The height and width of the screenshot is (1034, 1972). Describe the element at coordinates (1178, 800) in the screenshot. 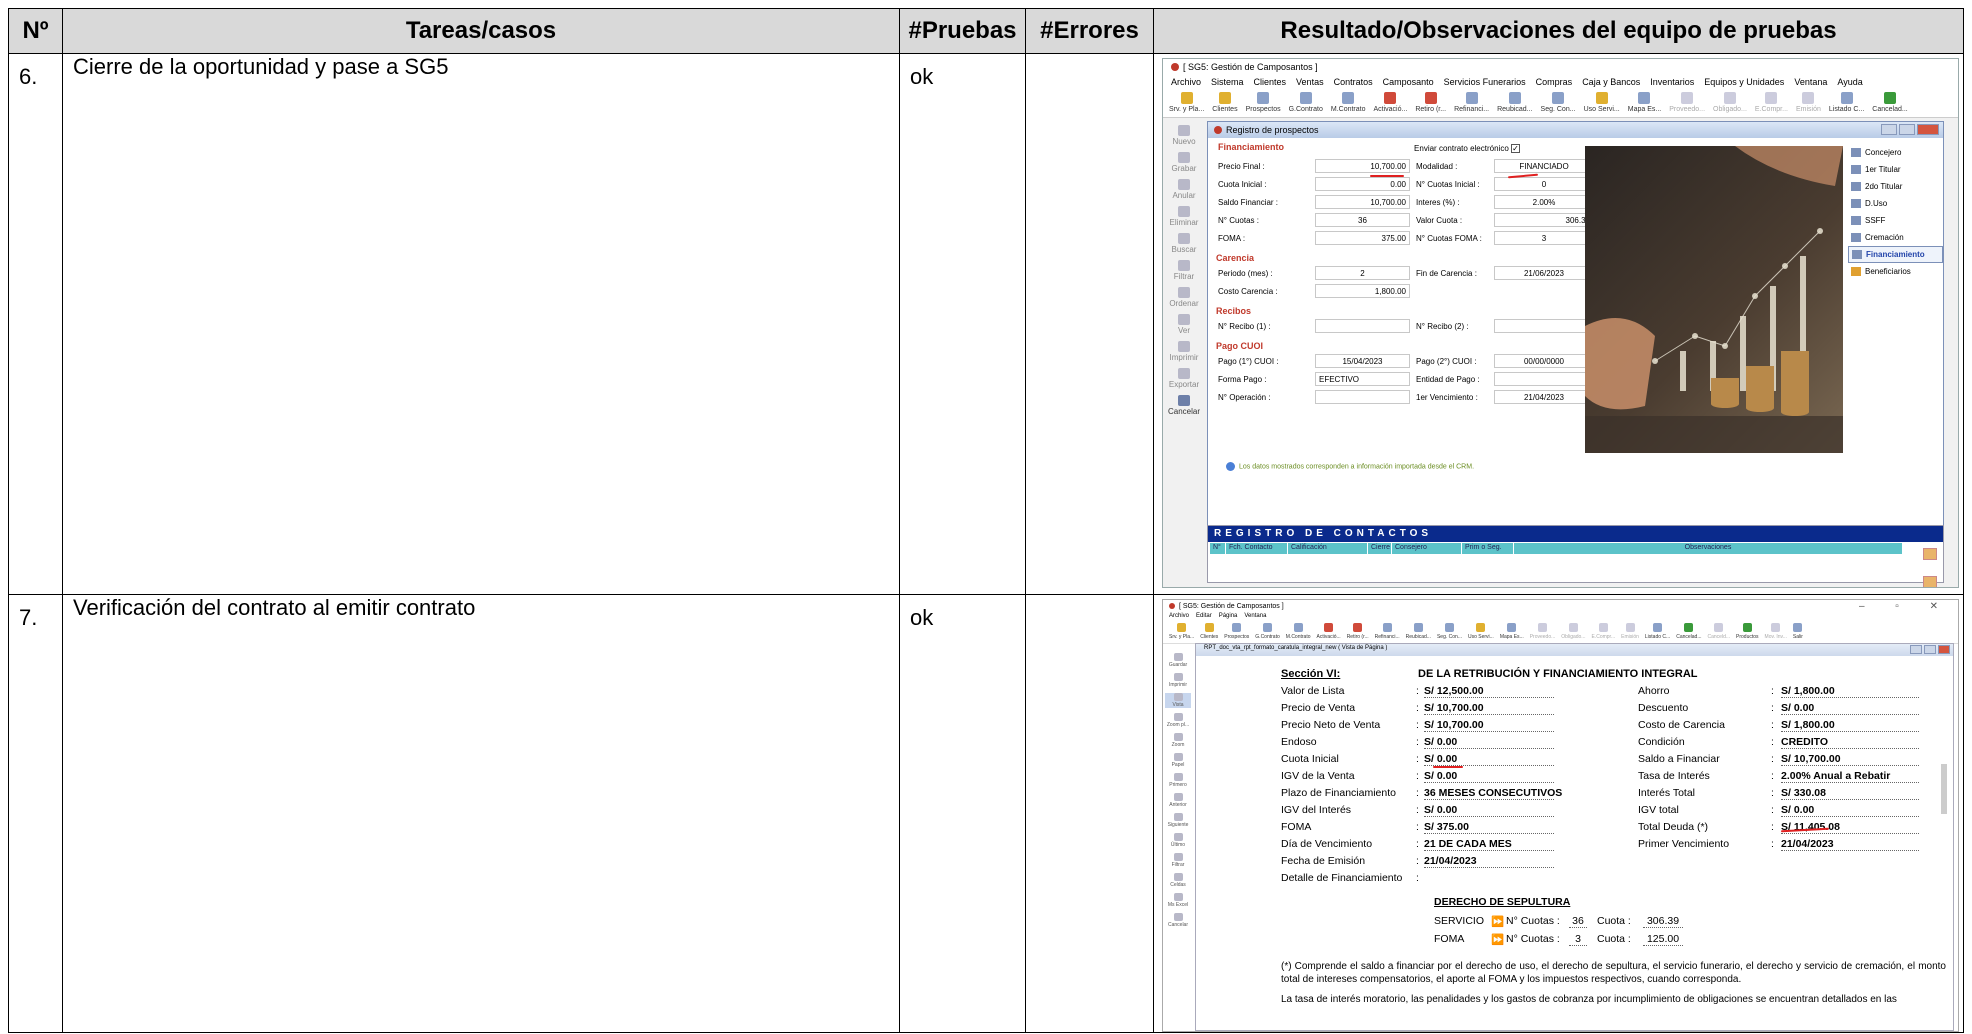

I see `side-button: Anterior` at that location.